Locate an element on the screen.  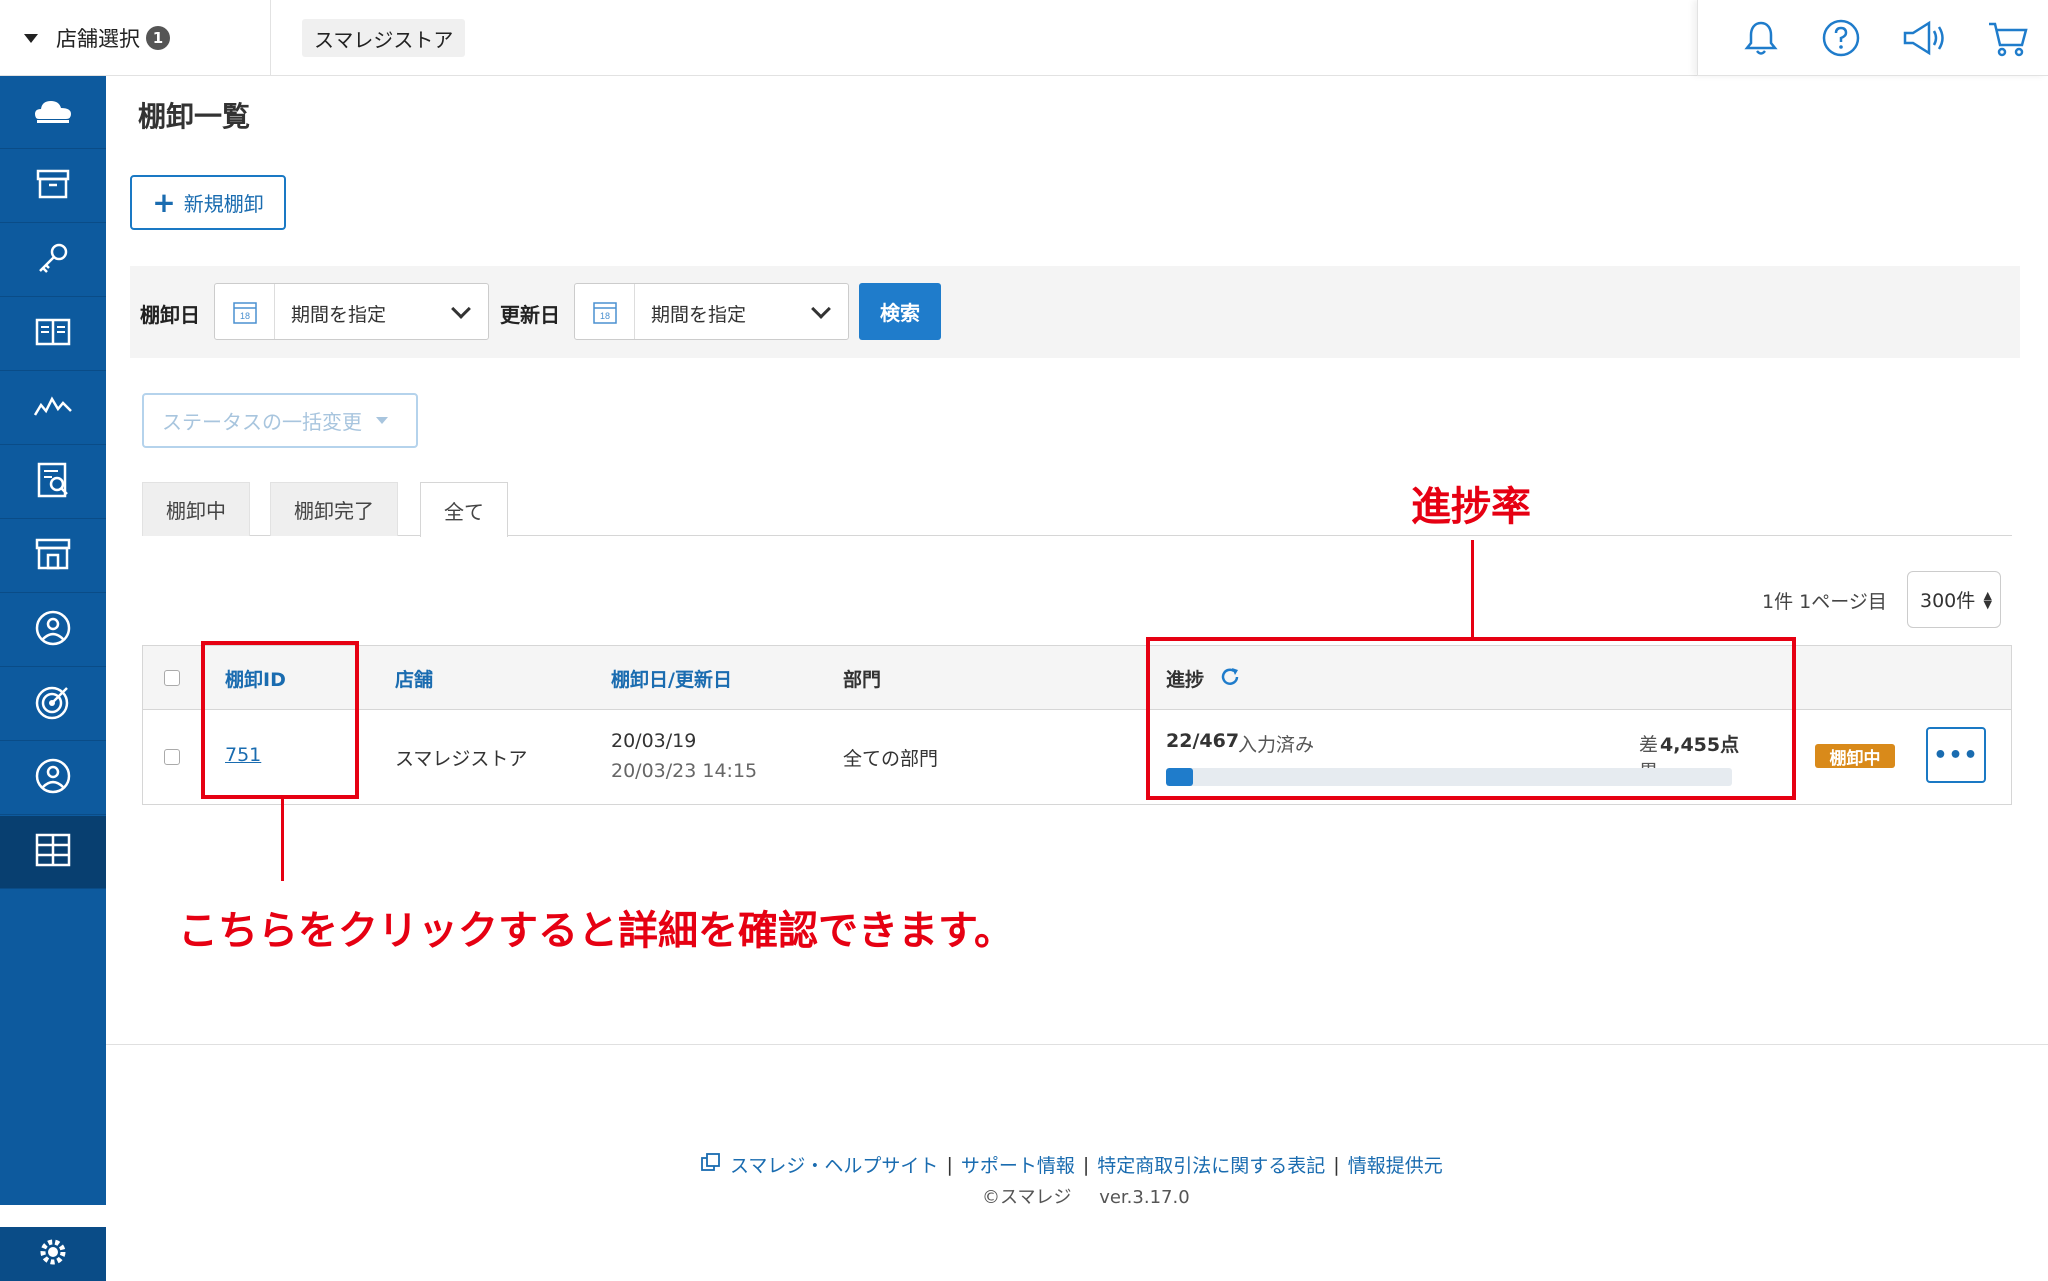
sidebar-item-book is located at coordinates (53, 334).